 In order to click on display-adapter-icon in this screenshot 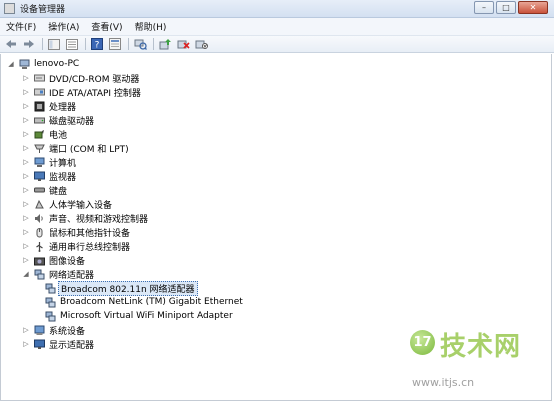, I will do `click(39, 344)`.